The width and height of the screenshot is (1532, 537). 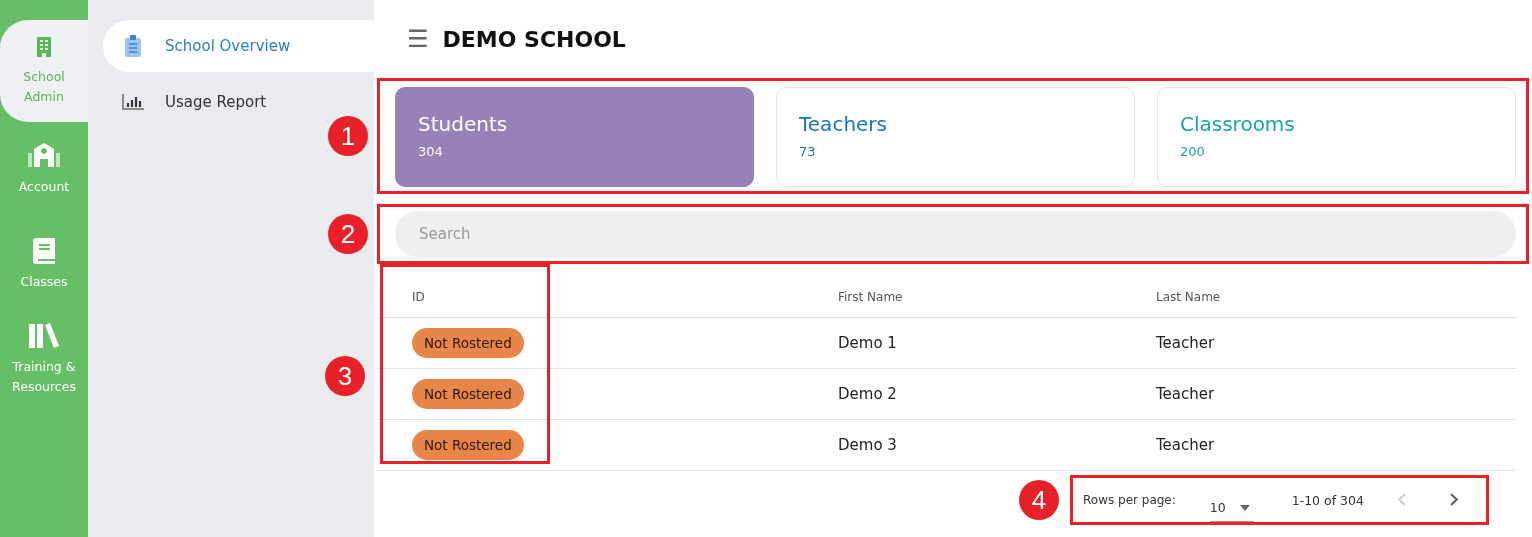 I want to click on clipboard-icon, so click(x=133, y=46).